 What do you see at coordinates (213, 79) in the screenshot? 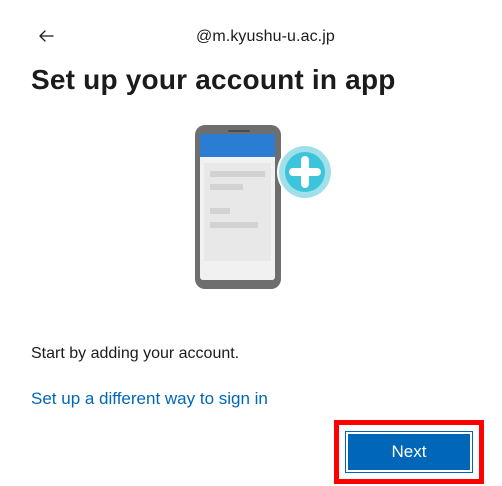
I see `page-title: Set up your account in app` at bounding box center [213, 79].